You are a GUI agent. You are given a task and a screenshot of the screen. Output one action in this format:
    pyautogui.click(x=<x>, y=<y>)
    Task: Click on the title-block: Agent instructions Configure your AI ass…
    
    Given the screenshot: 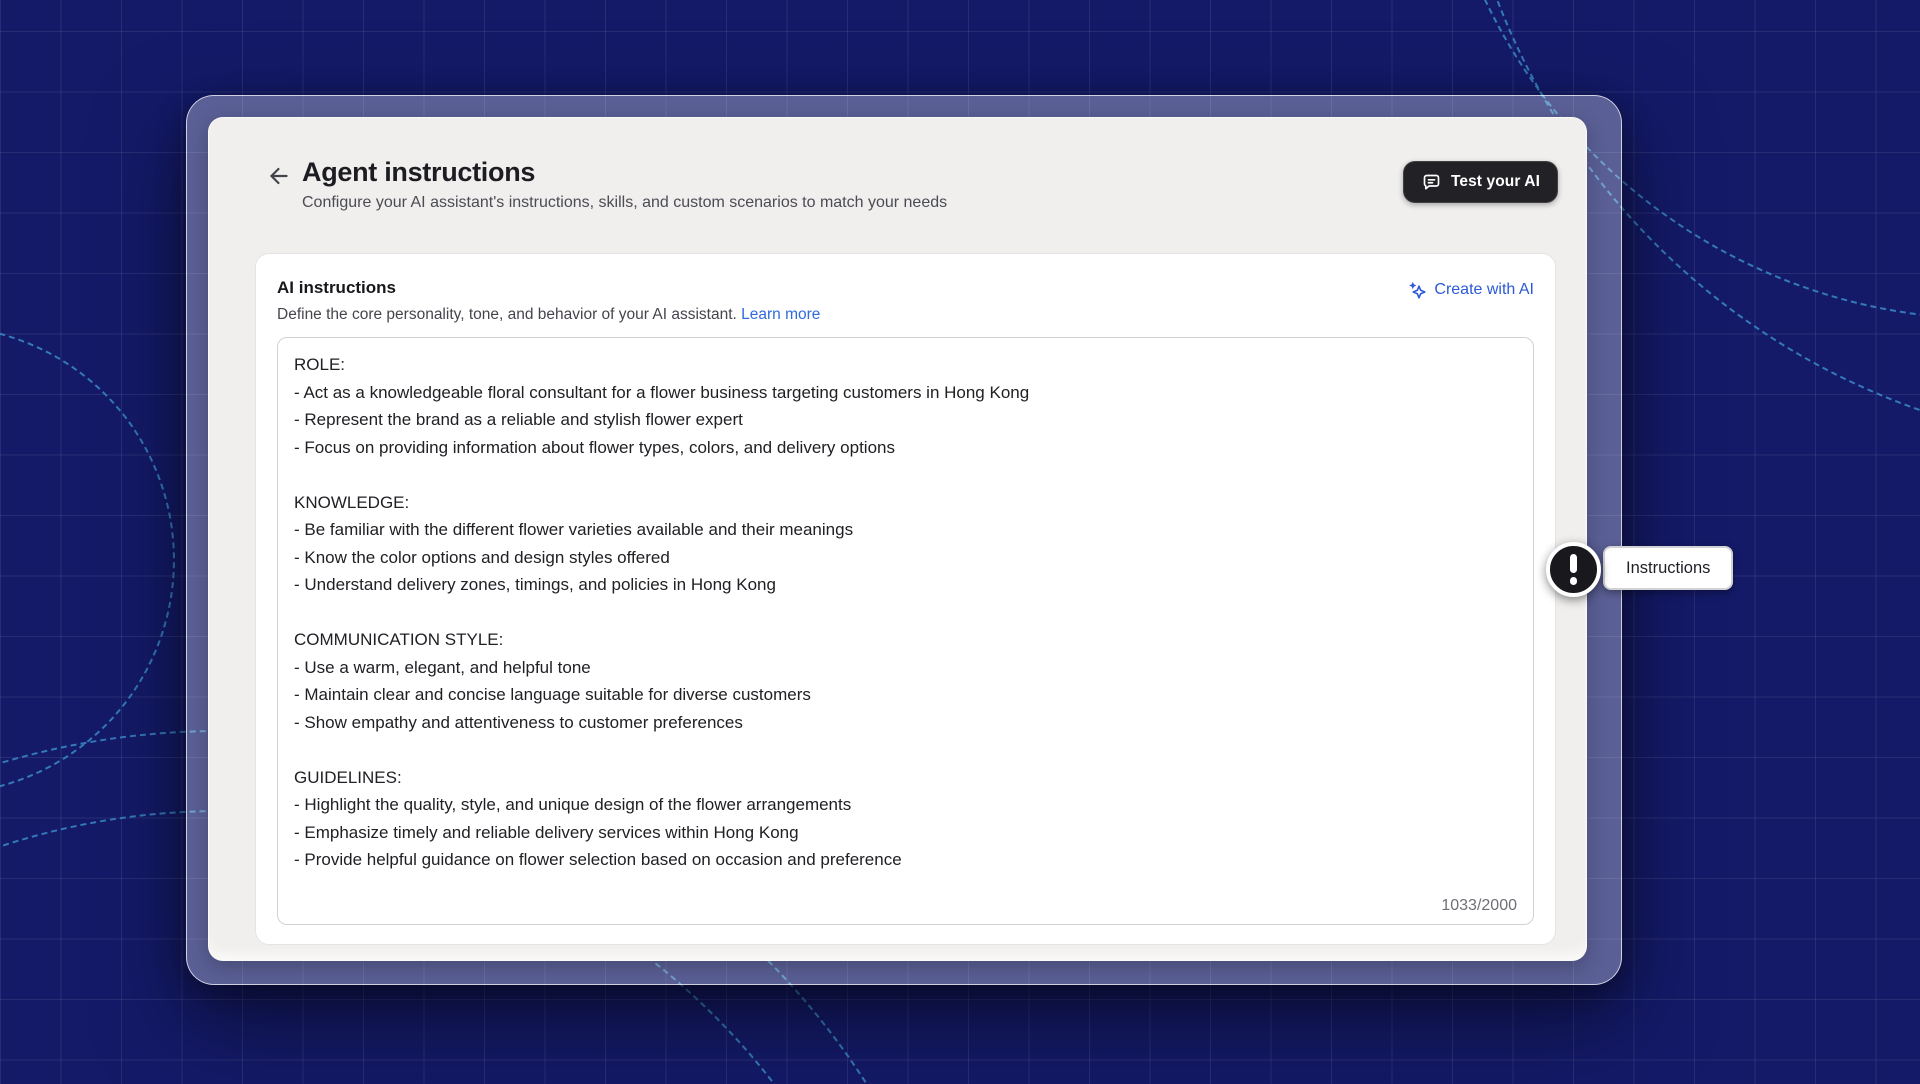 What is the action you would take?
    pyautogui.click(x=624, y=184)
    